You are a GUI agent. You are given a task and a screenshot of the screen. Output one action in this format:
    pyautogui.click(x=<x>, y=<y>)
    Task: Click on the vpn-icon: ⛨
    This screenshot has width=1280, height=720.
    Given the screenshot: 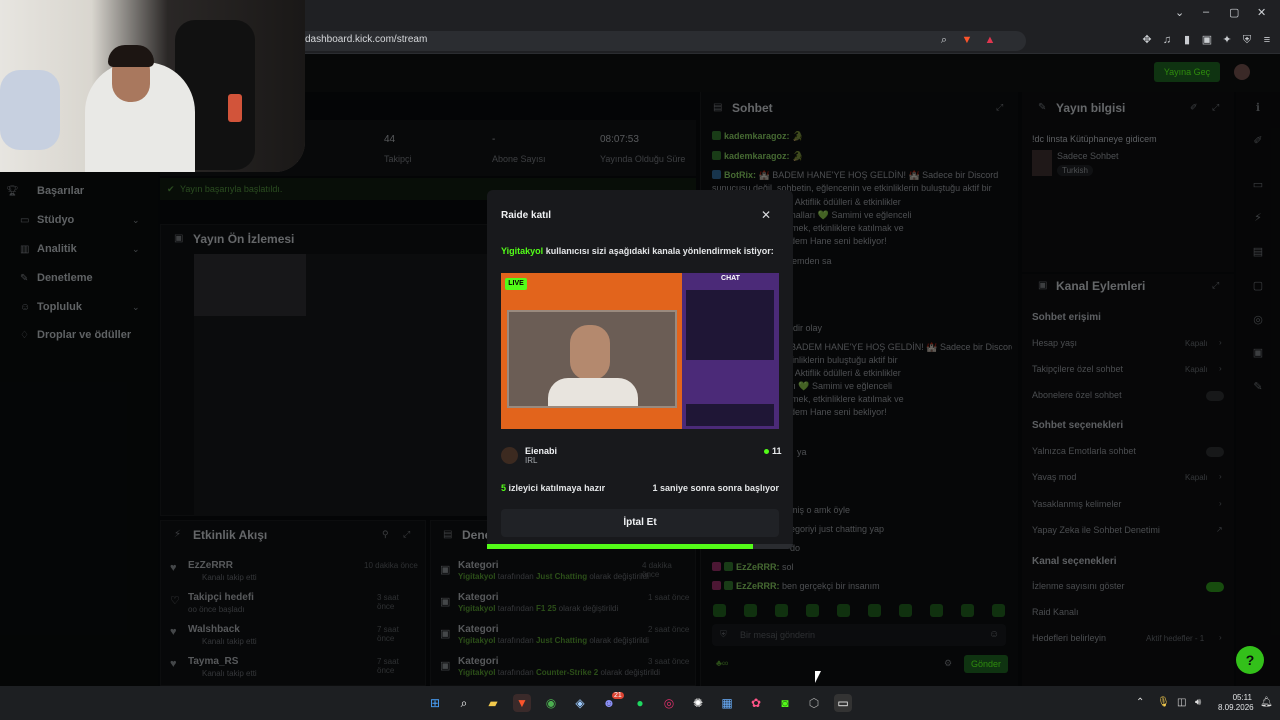 What is the action you would take?
    pyautogui.click(x=1247, y=40)
    